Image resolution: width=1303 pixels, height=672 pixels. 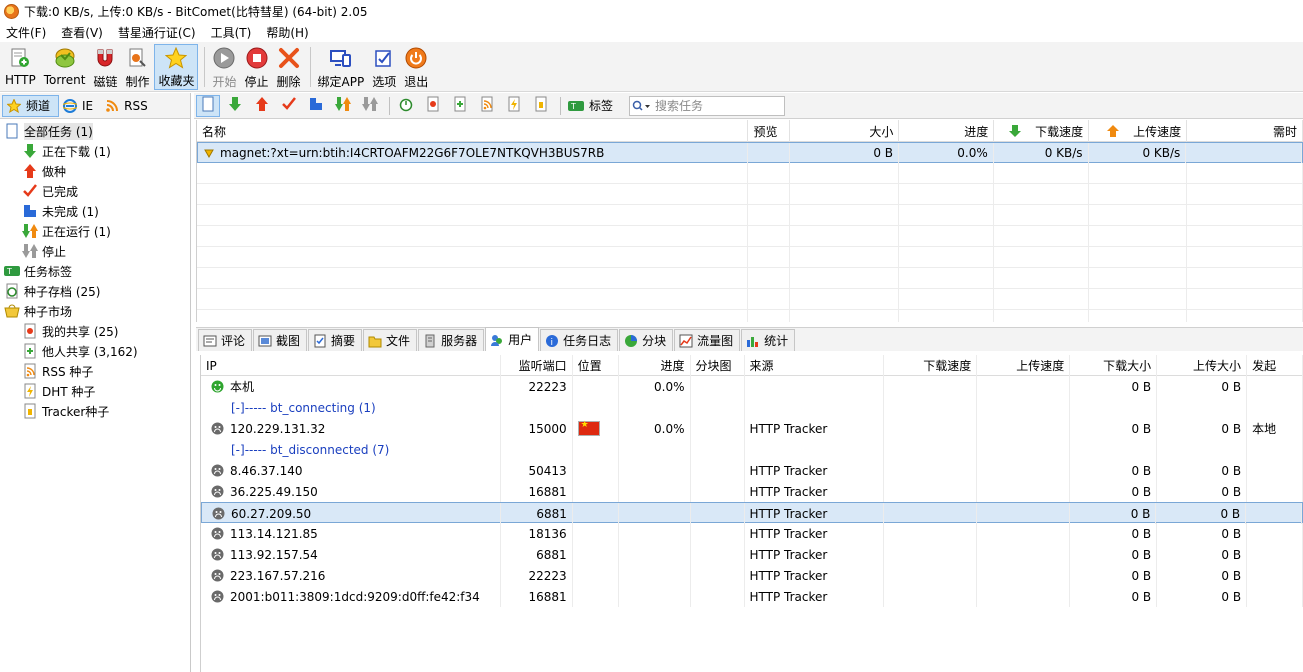 I want to click on http-button: HTTP, so click(x=20, y=67).